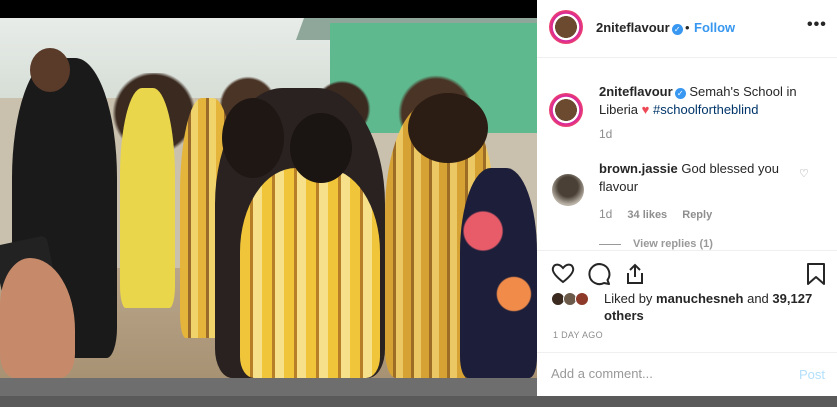 The height and width of the screenshot is (407, 837). I want to click on red-heart-emoji-icon: ♥, so click(645, 109).